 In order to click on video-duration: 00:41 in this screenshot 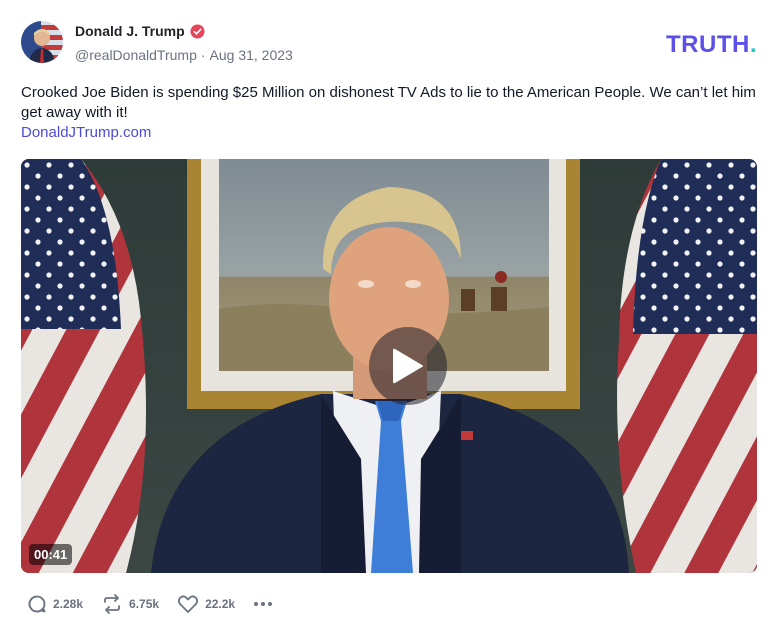, I will do `click(51, 554)`.